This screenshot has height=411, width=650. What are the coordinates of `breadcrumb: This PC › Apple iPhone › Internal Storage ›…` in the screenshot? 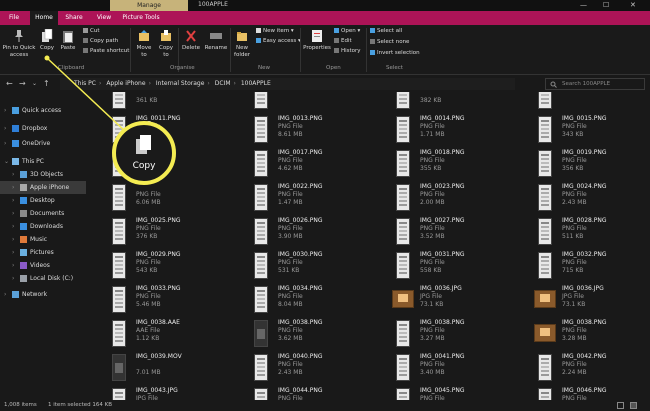 It's located at (287, 84).